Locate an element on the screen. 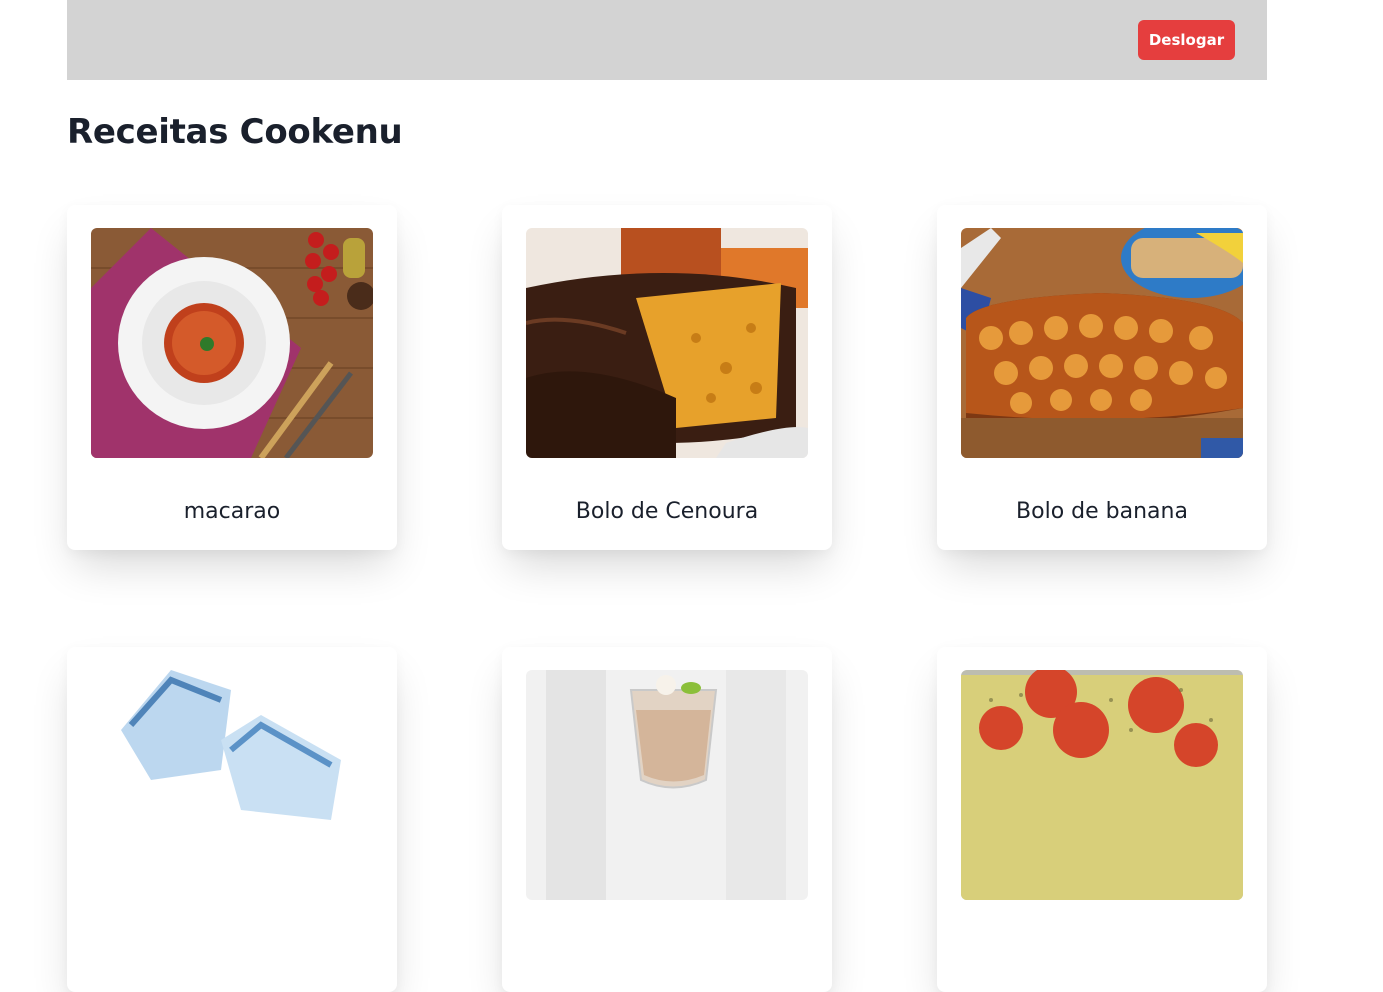  recipe-name: macarao is located at coordinates (232, 511).